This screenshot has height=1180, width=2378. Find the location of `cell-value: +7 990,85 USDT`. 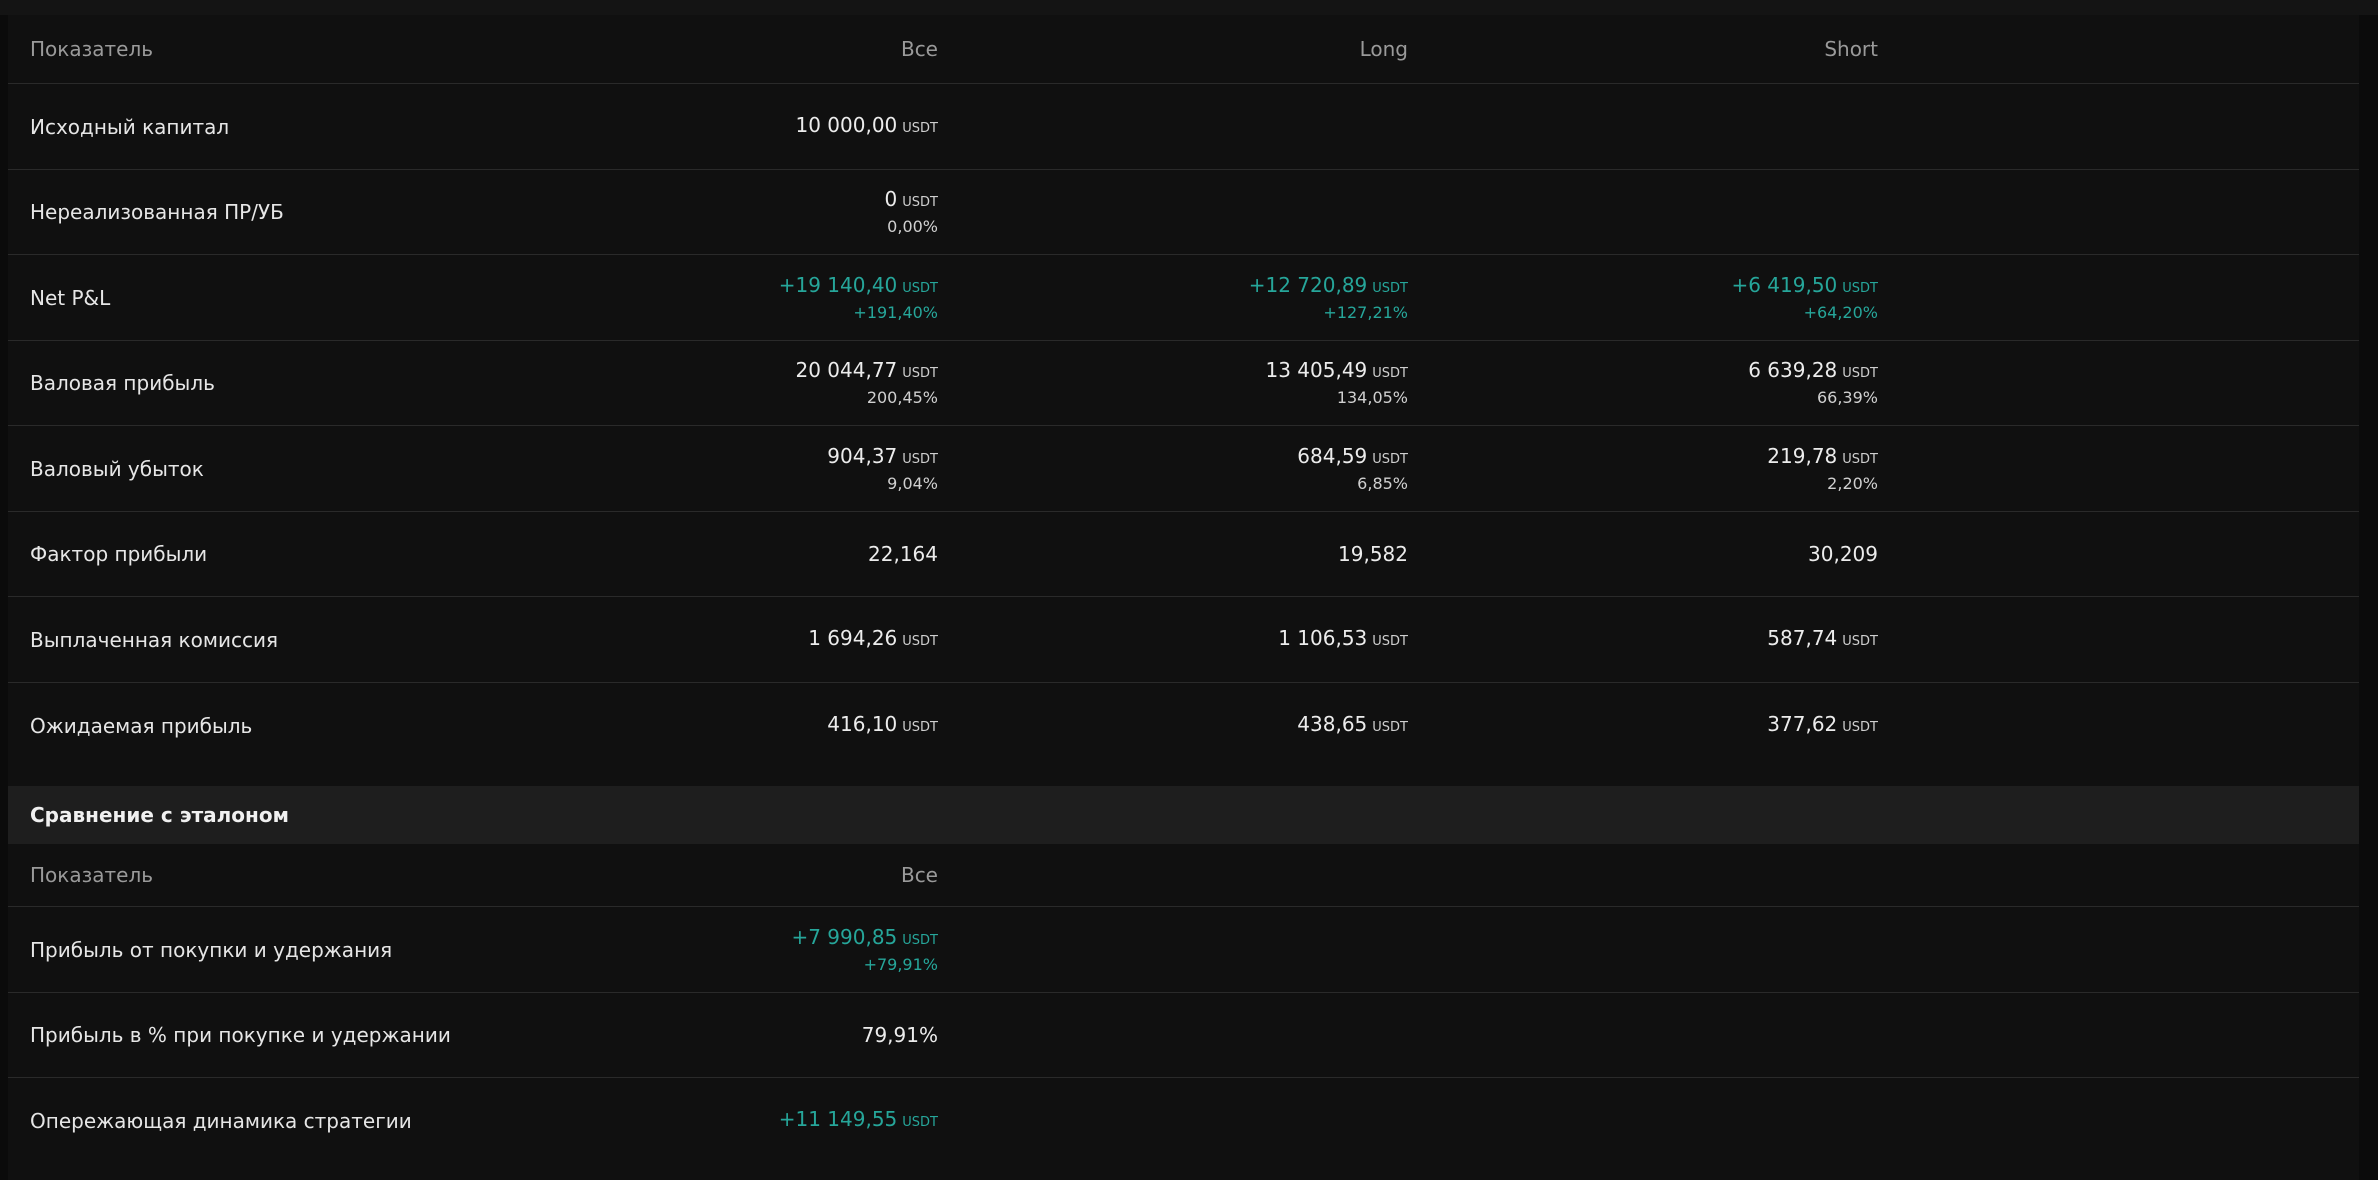

cell-value: +7 990,85 USDT is located at coordinates (864, 936).